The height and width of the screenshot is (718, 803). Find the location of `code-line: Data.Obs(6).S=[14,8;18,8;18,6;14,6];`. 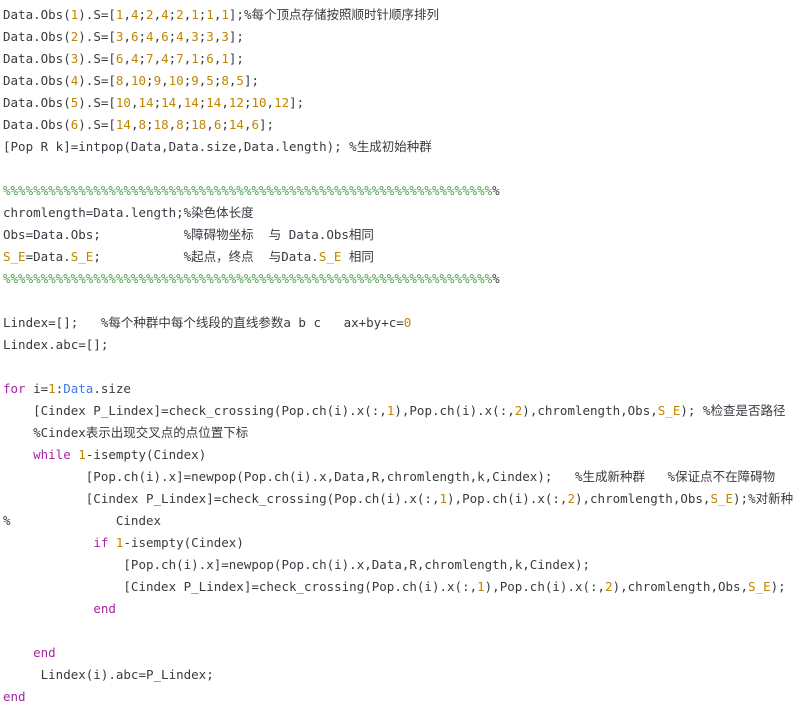

code-line: Data.Obs(6).S=[14,8;18,8;18,6;14,6]; is located at coordinates (138, 125).